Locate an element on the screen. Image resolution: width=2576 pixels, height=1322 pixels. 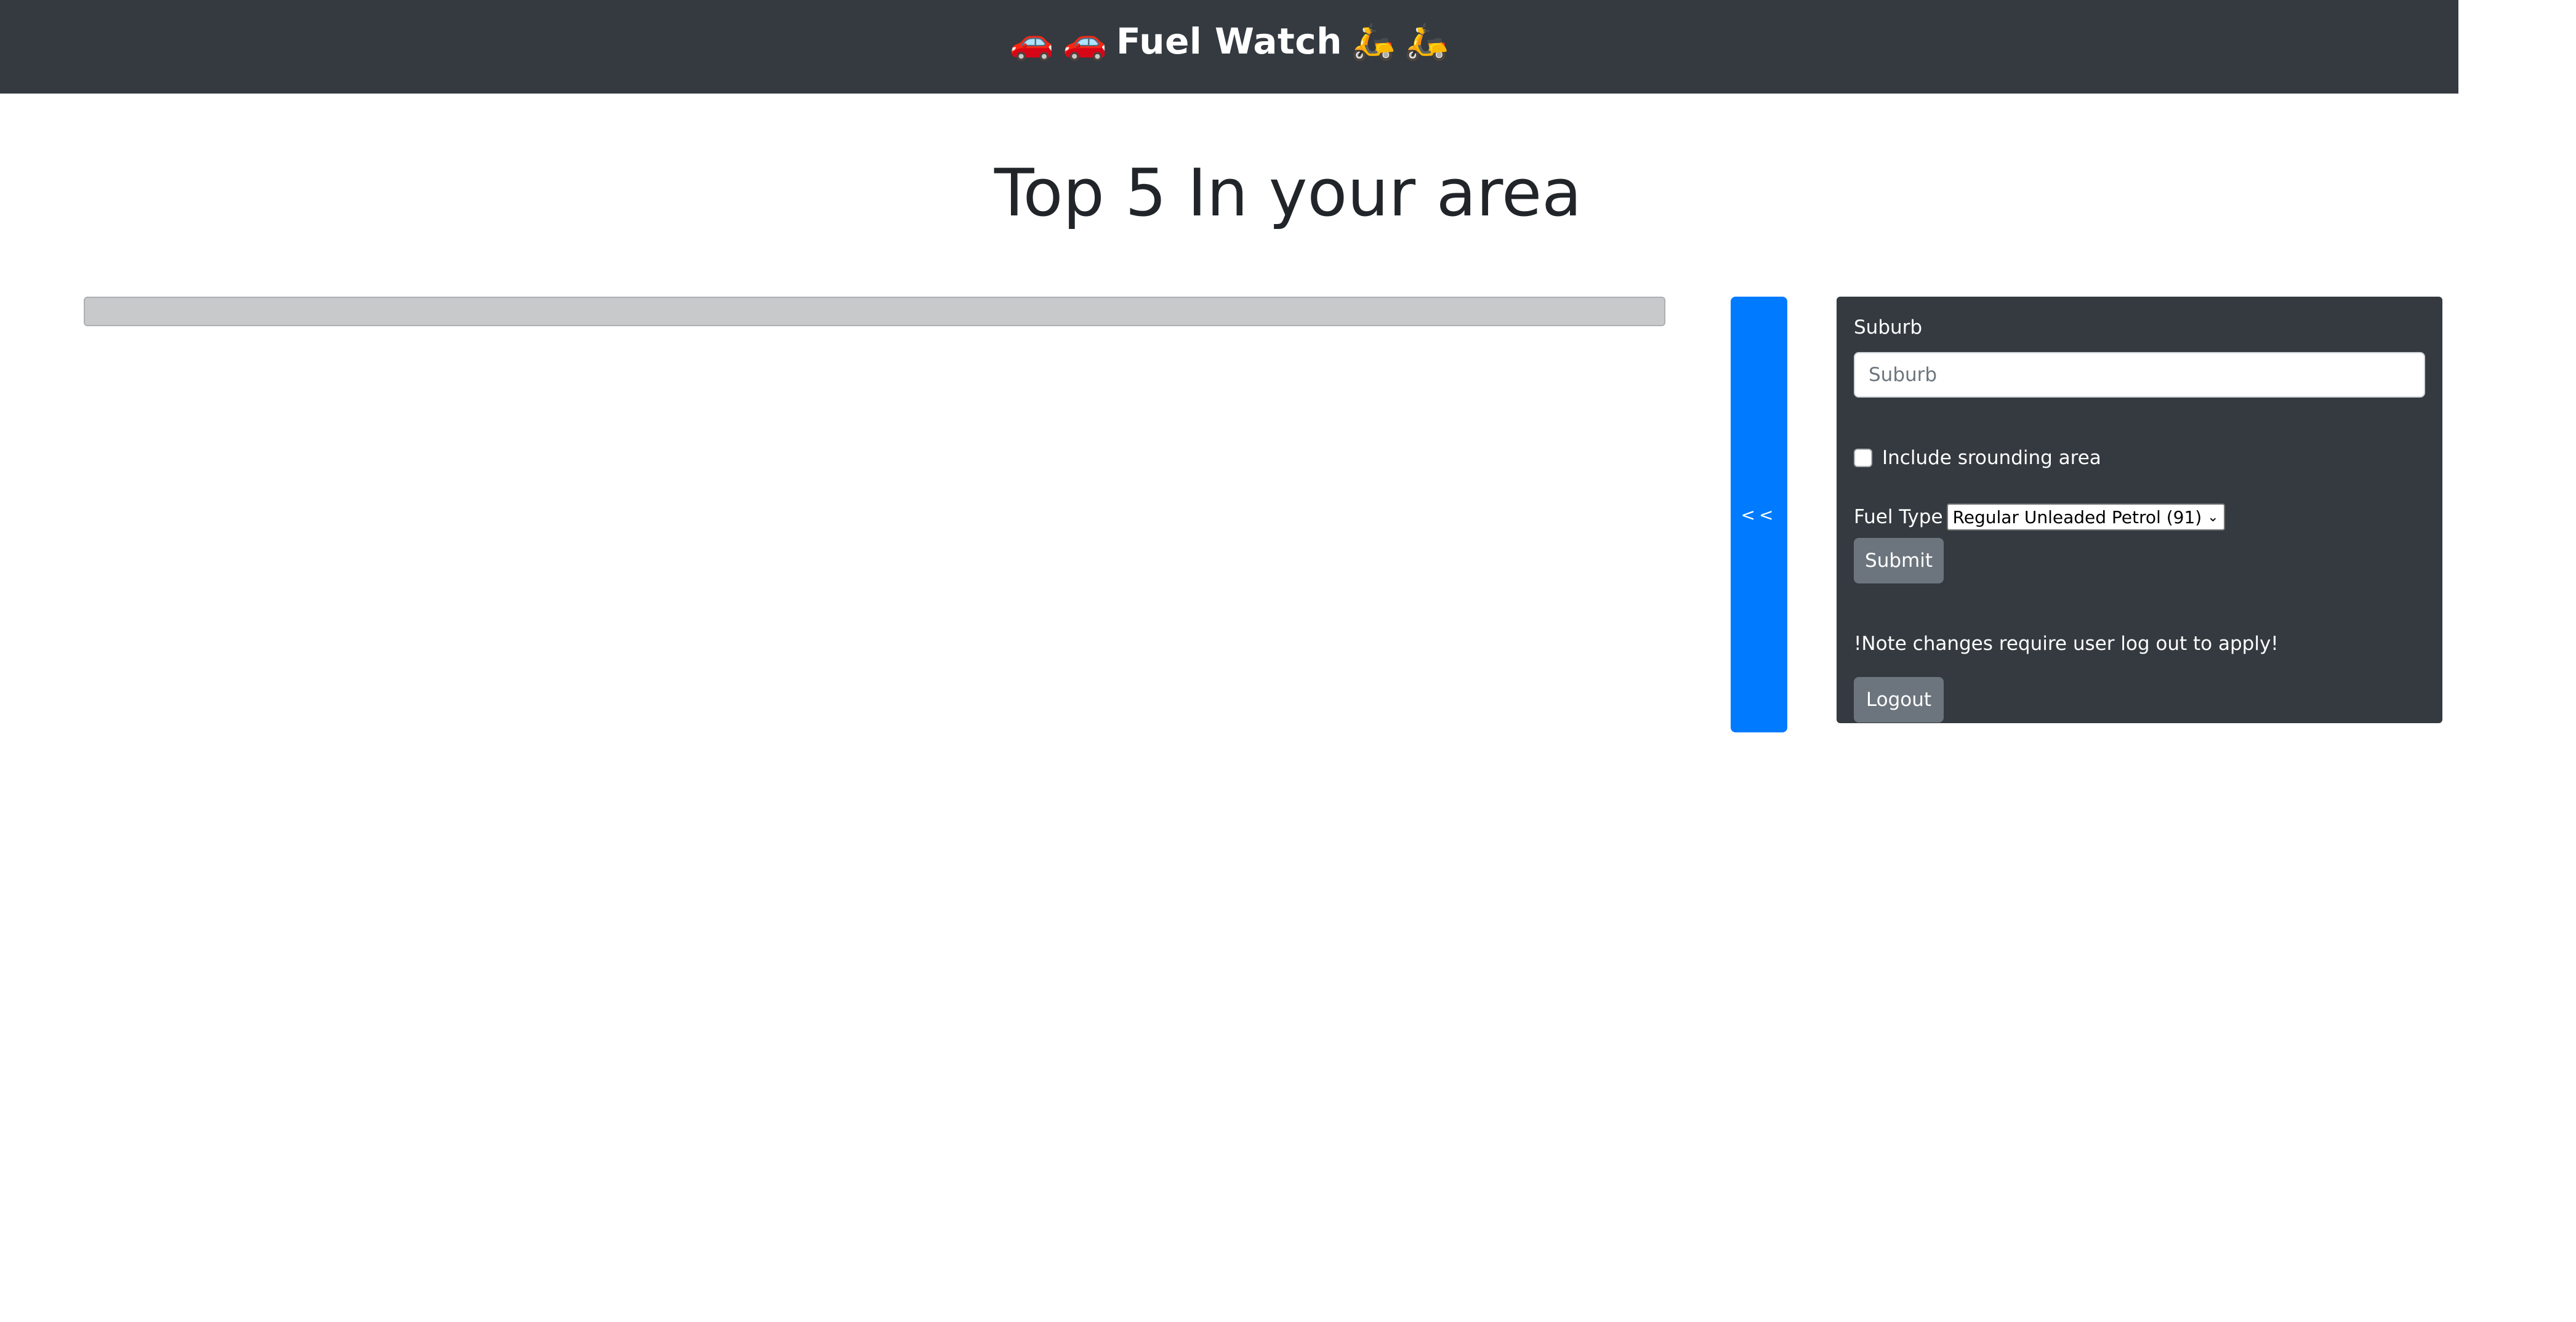
include-surrounding-label: Include srounding area is located at coordinates (1991, 458).